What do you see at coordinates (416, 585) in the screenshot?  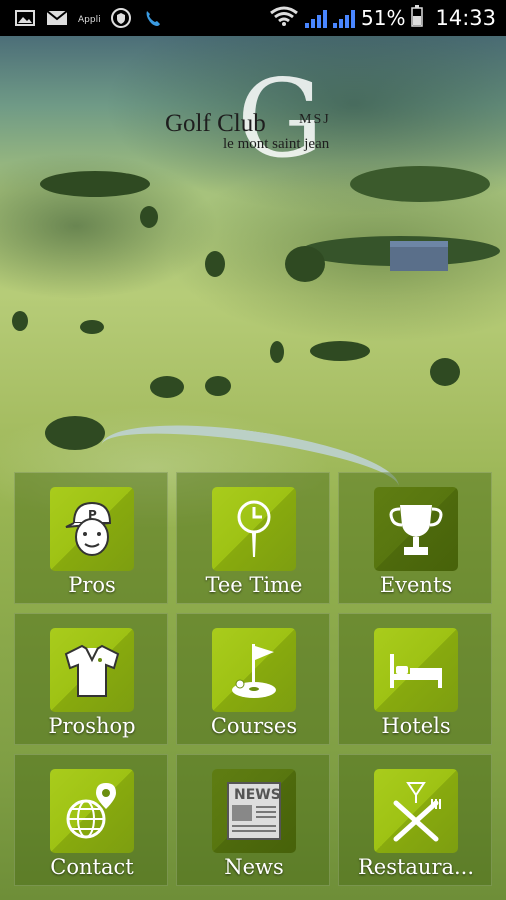 I see `menu-tile-label: Events` at bounding box center [416, 585].